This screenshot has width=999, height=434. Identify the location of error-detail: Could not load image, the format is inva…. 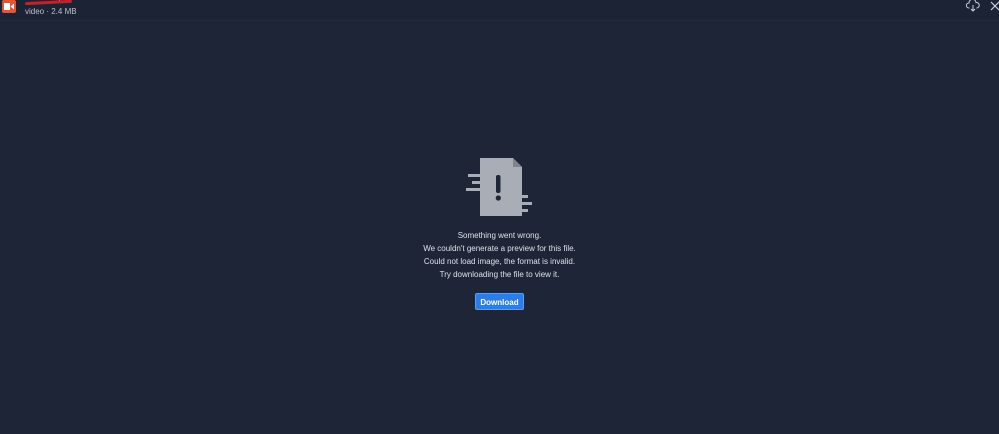
(499, 261).